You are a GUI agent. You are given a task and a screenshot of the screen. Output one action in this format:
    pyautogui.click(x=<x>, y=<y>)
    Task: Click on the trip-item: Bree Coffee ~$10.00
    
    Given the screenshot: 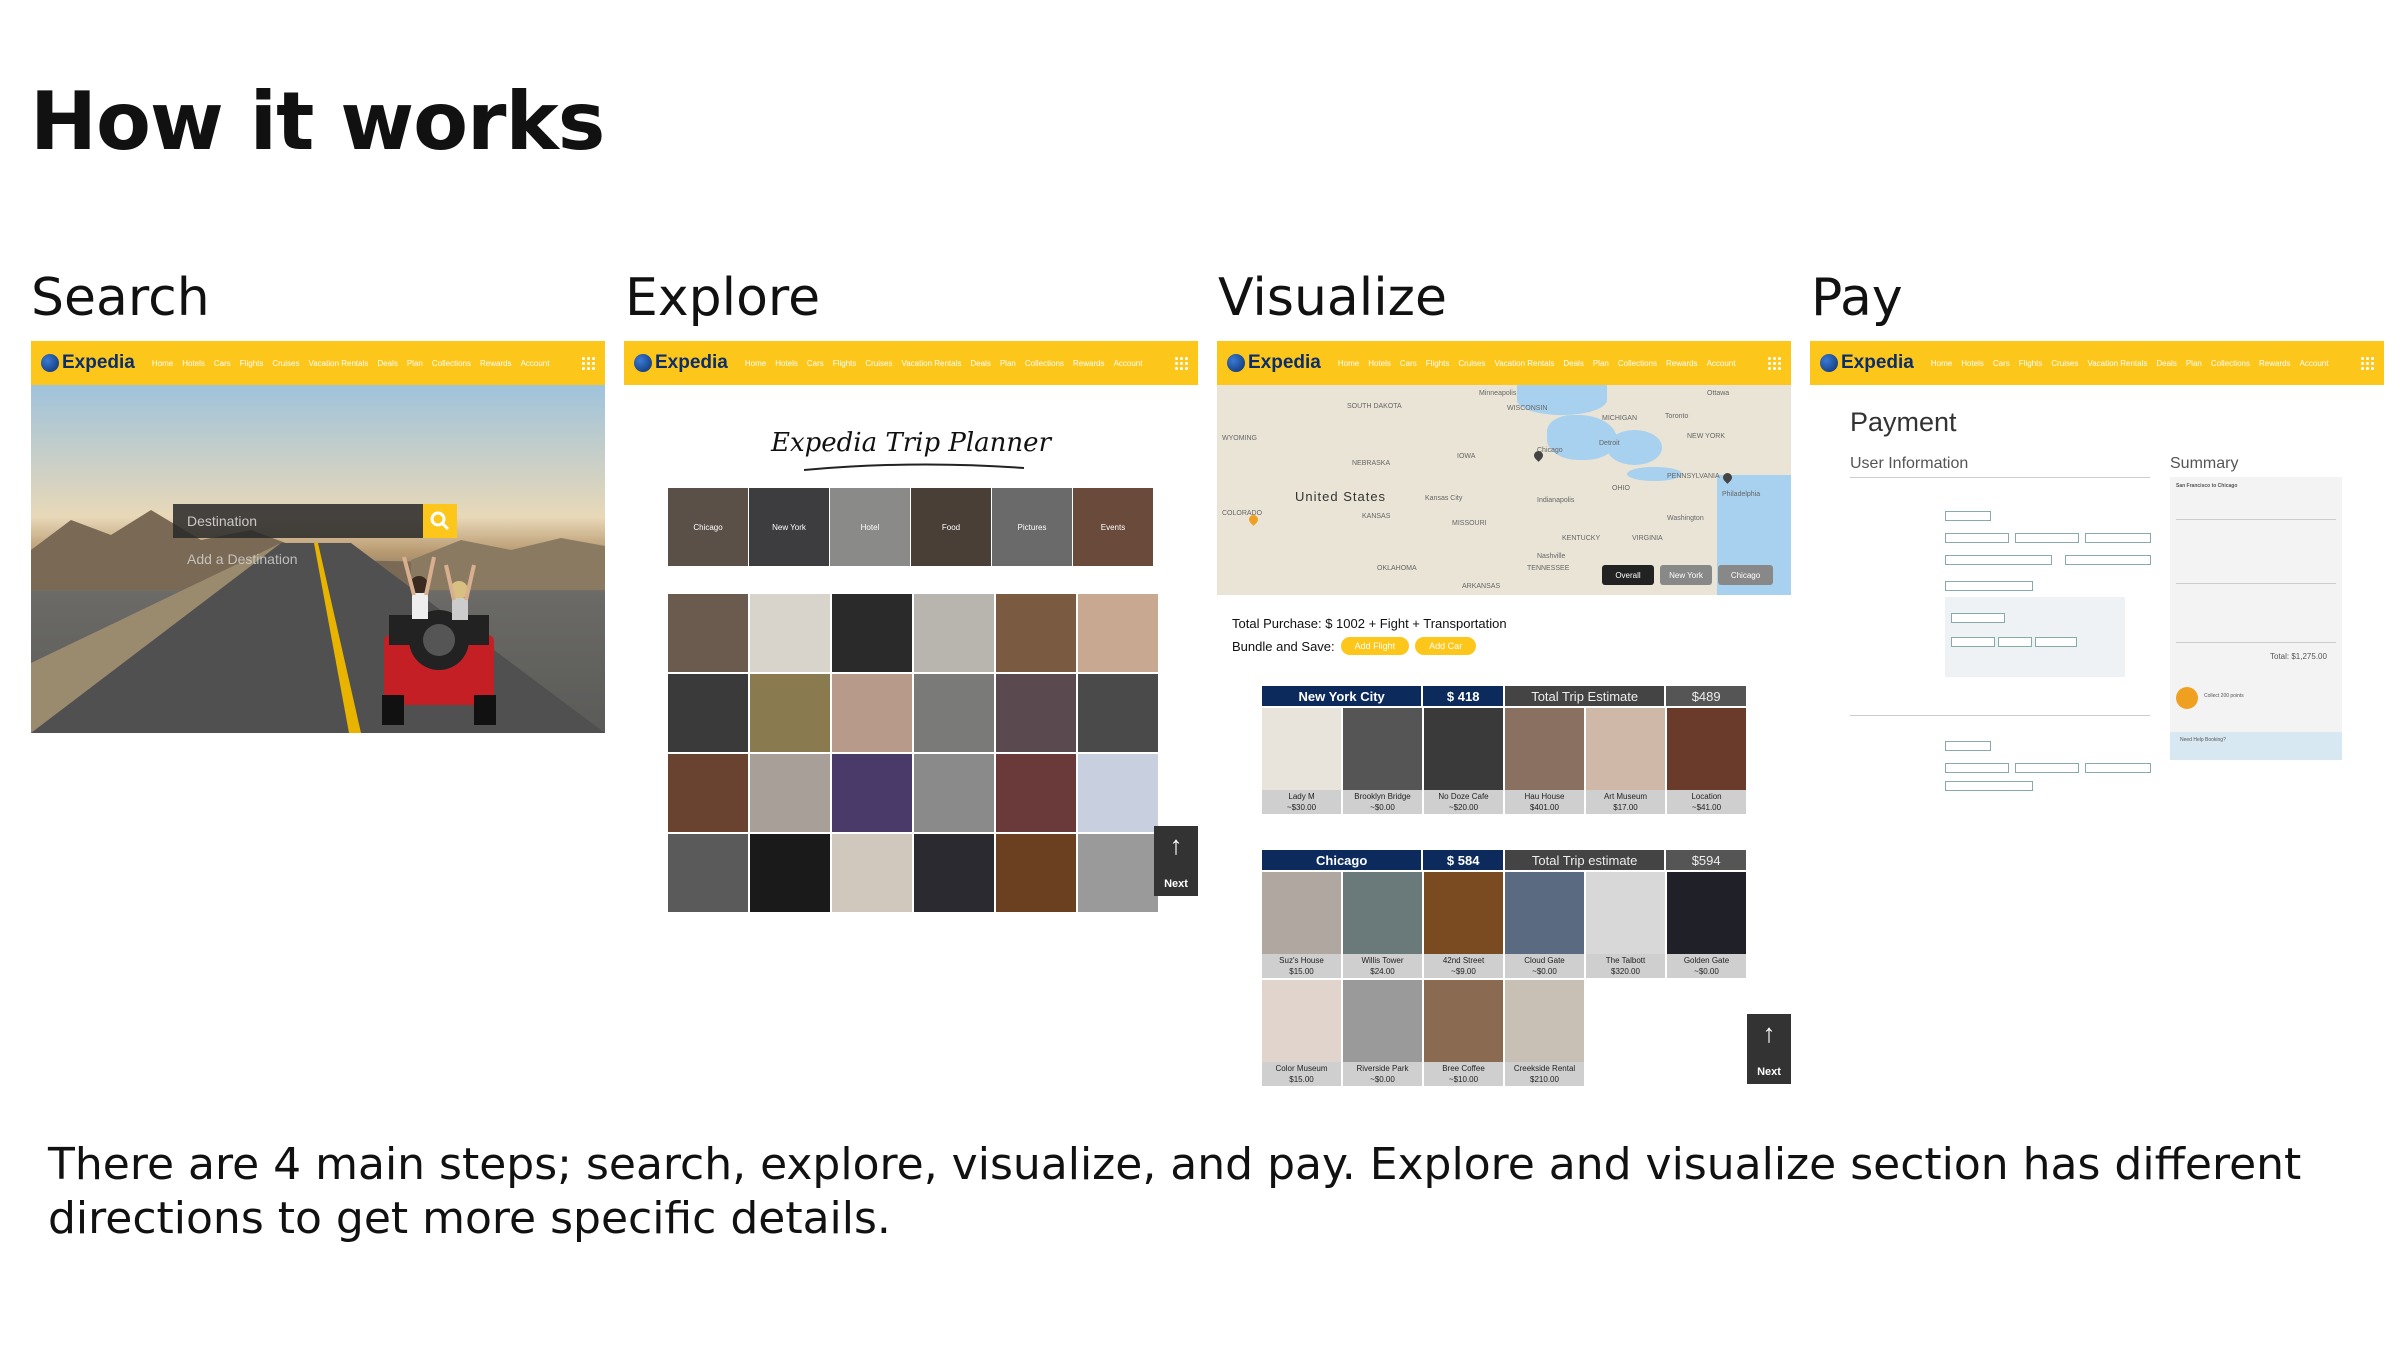 What is the action you would take?
    pyautogui.click(x=1463, y=1033)
    